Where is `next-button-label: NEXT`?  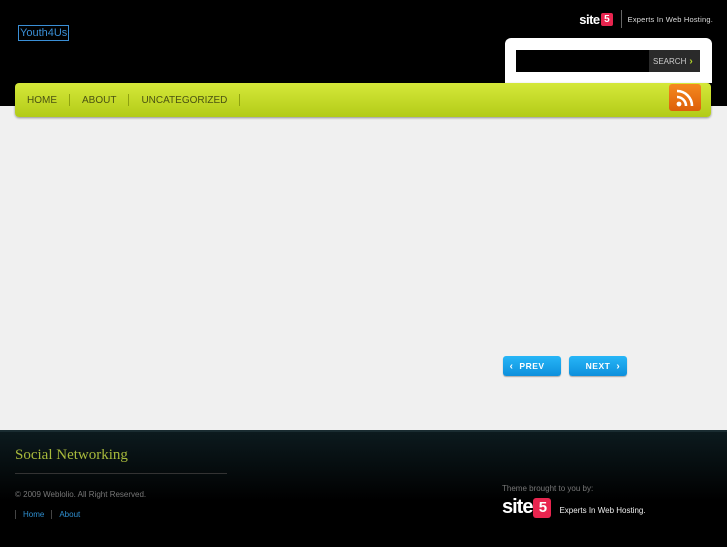 next-button-label: NEXT is located at coordinates (598, 366).